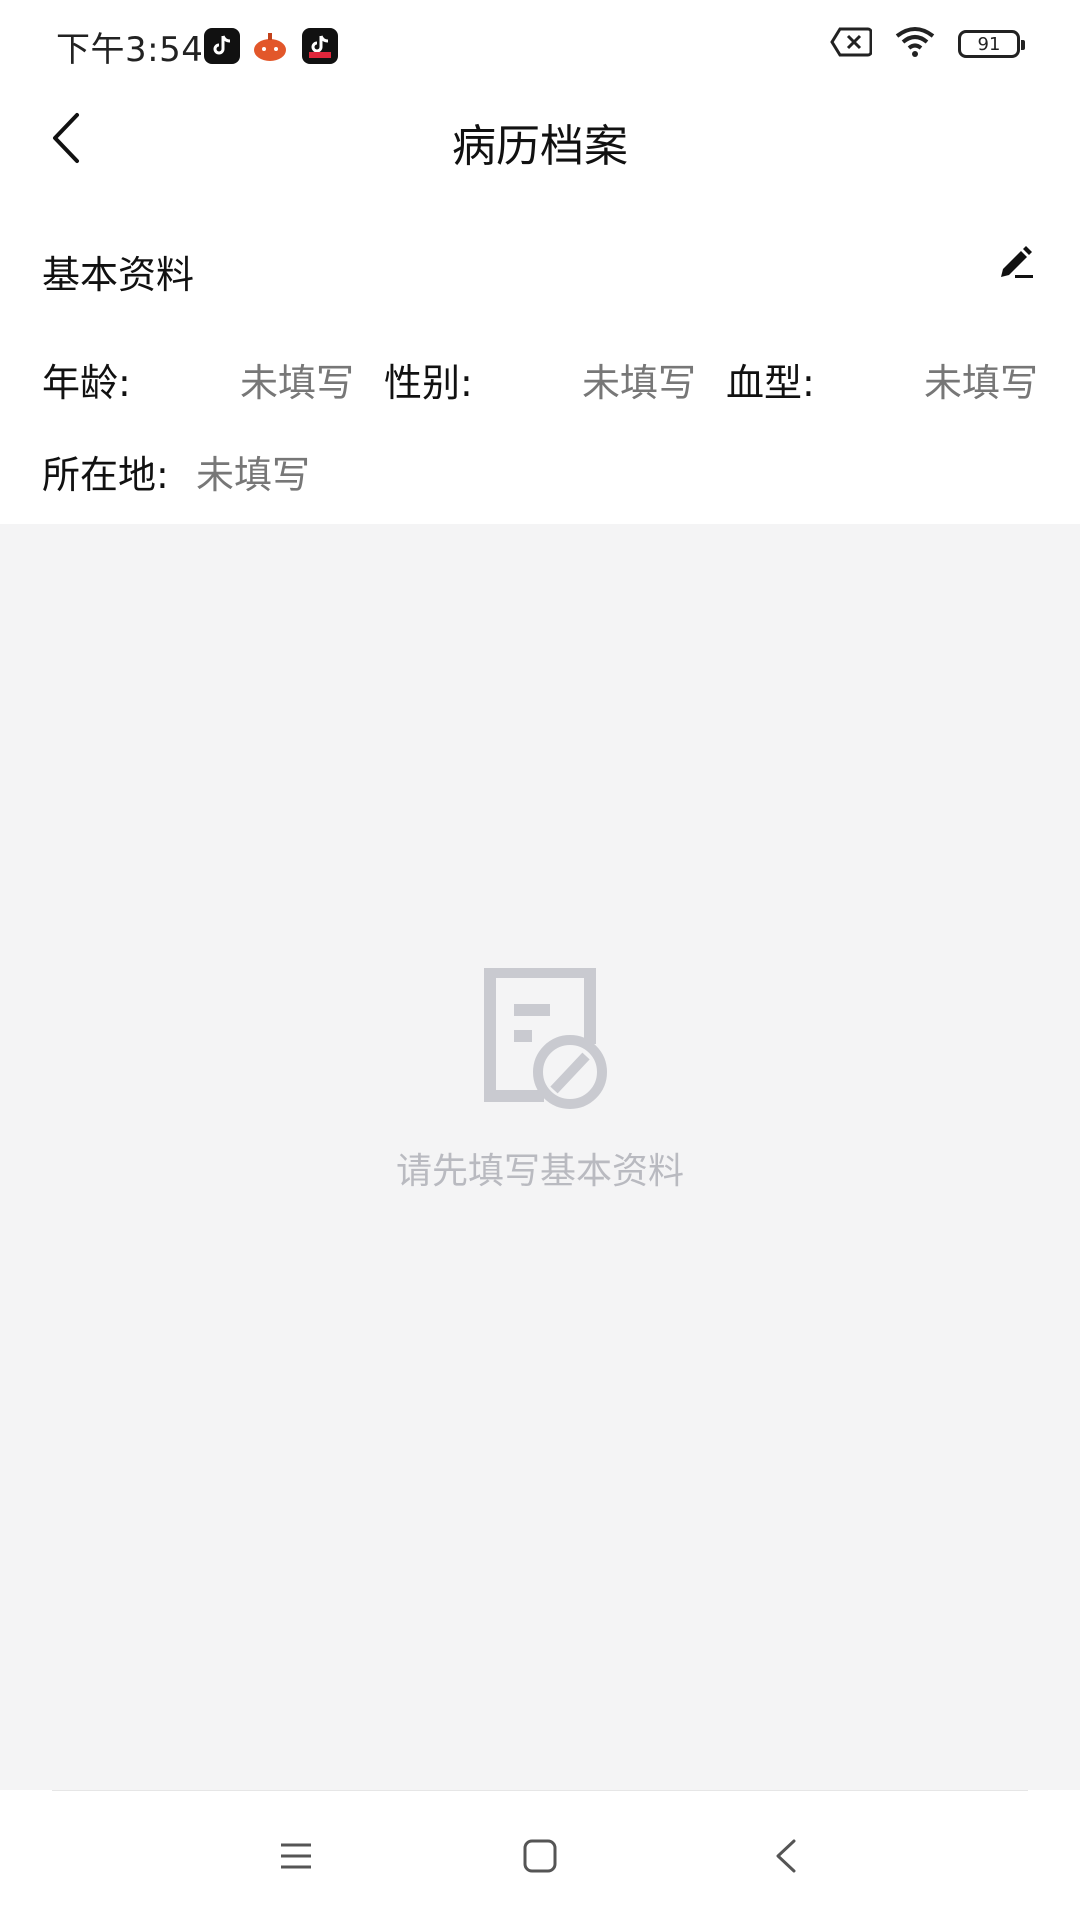 The height and width of the screenshot is (1920, 1080). I want to click on tiktok-lite-icon, so click(320, 46).